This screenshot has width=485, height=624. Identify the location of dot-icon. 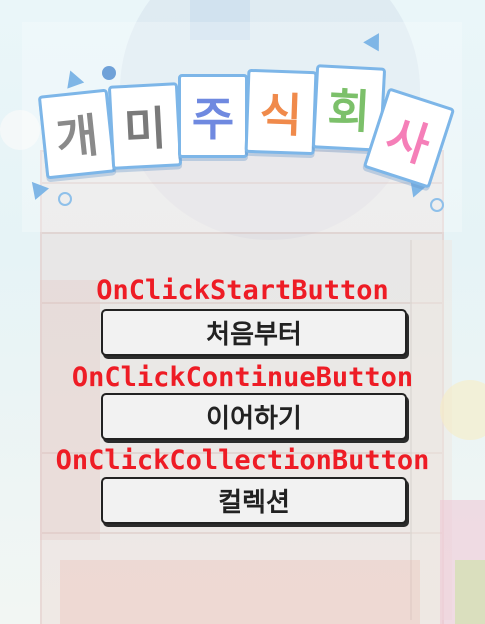
(109, 73).